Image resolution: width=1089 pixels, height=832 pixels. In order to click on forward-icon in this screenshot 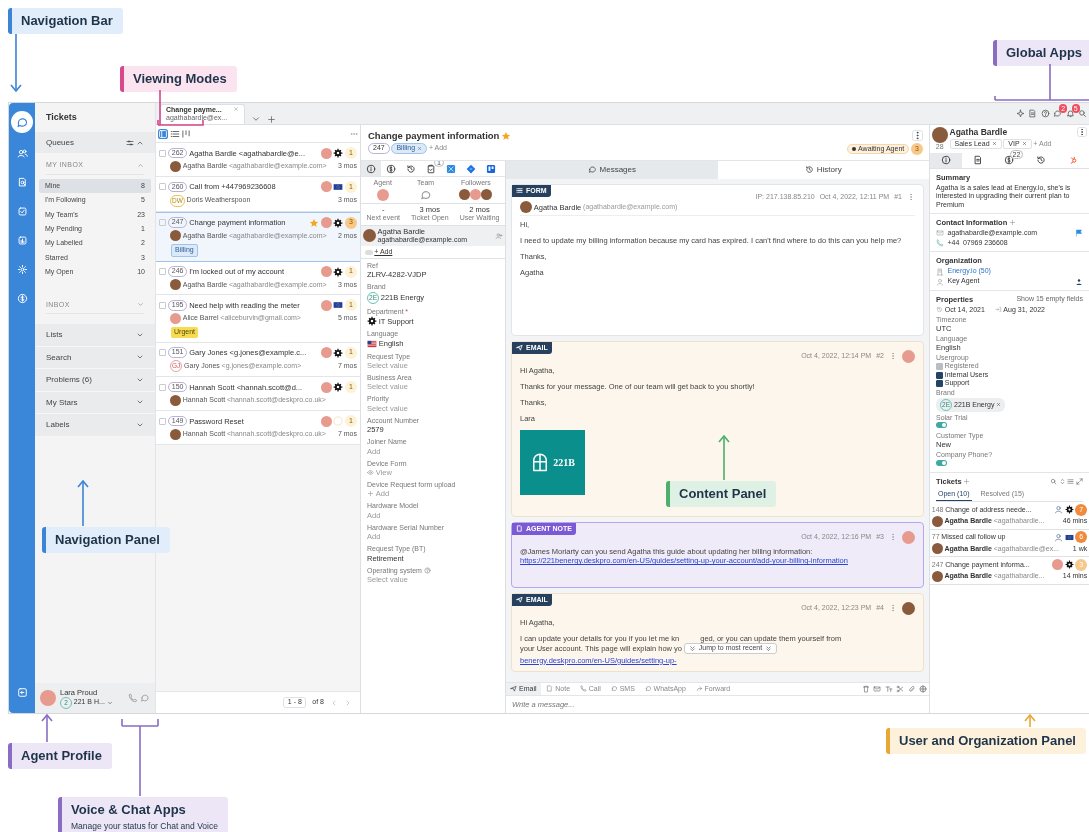, I will do `click(699, 689)`.